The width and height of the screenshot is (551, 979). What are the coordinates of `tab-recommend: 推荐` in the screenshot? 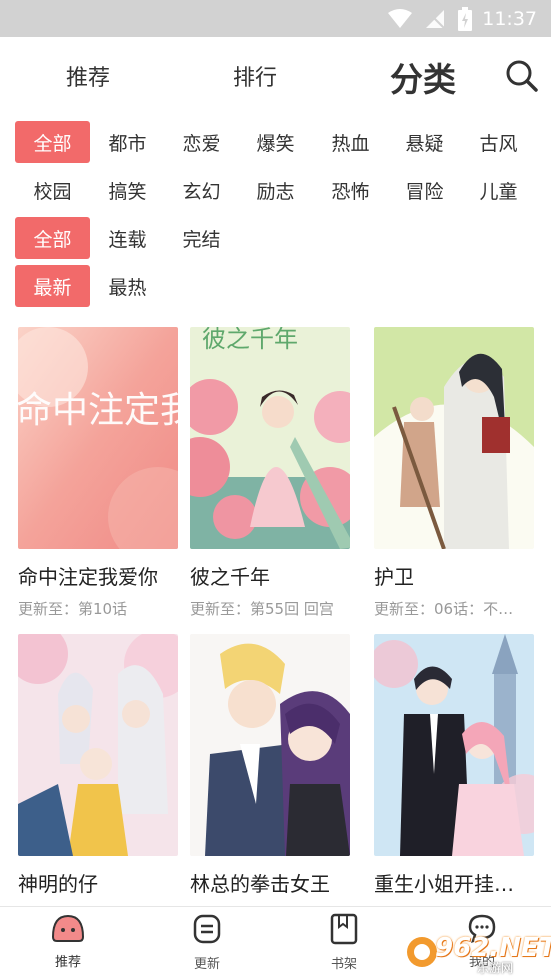 It's located at (88, 76).